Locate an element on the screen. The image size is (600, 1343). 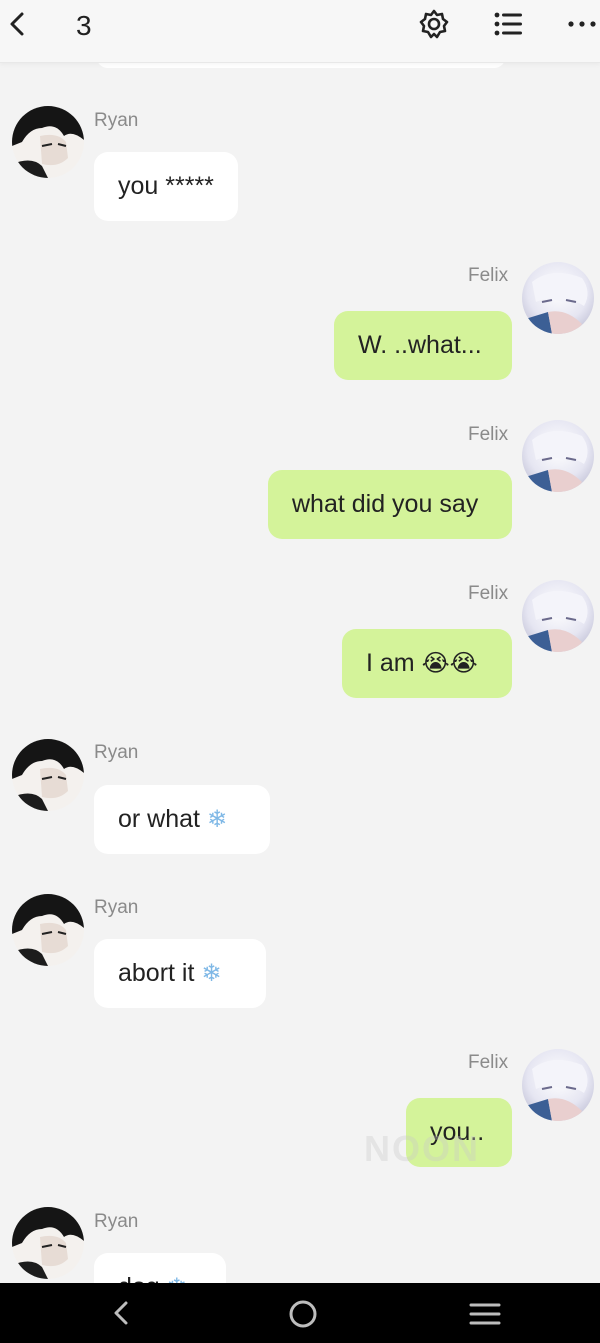
message-bubble: abort it ❄ is located at coordinates (180, 973).